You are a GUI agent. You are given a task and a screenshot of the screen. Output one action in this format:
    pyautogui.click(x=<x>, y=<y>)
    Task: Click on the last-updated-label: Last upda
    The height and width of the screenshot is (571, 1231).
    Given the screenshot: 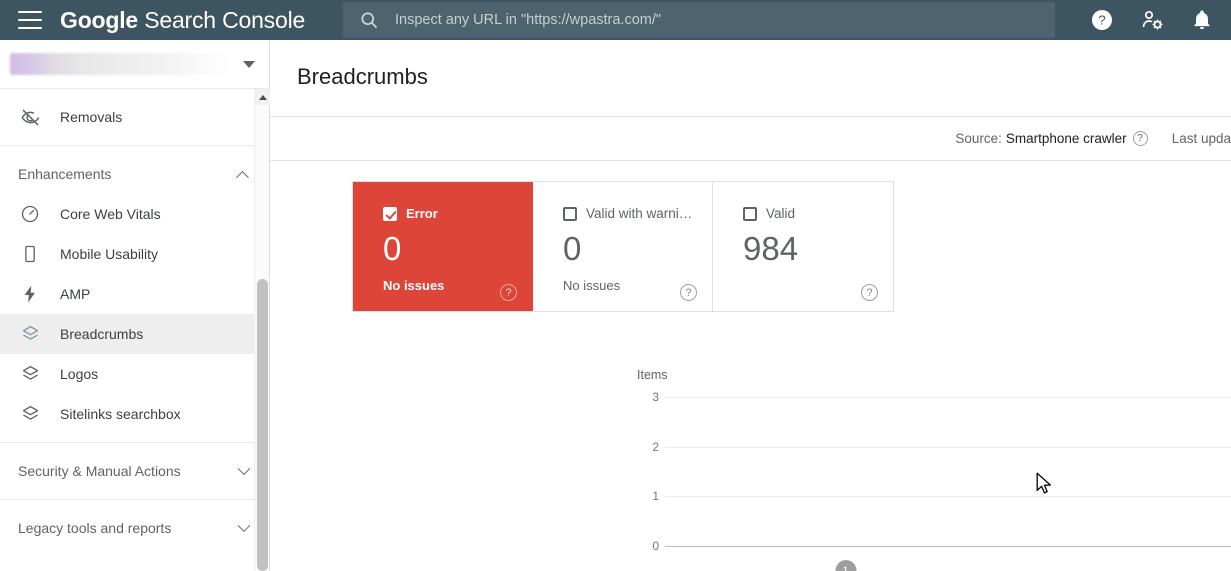 What is the action you would take?
    pyautogui.click(x=1201, y=138)
    